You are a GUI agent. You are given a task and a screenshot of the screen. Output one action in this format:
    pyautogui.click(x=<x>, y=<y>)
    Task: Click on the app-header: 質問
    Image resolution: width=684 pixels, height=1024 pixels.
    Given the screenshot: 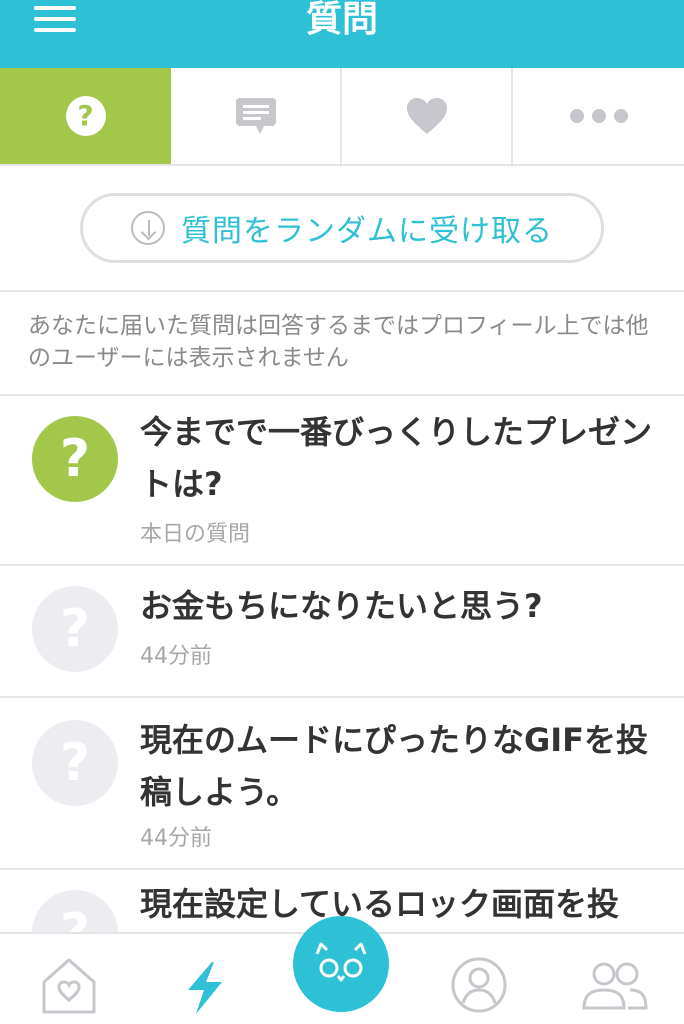 What is the action you would take?
    pyautogui.click(x=342, y=34)
    